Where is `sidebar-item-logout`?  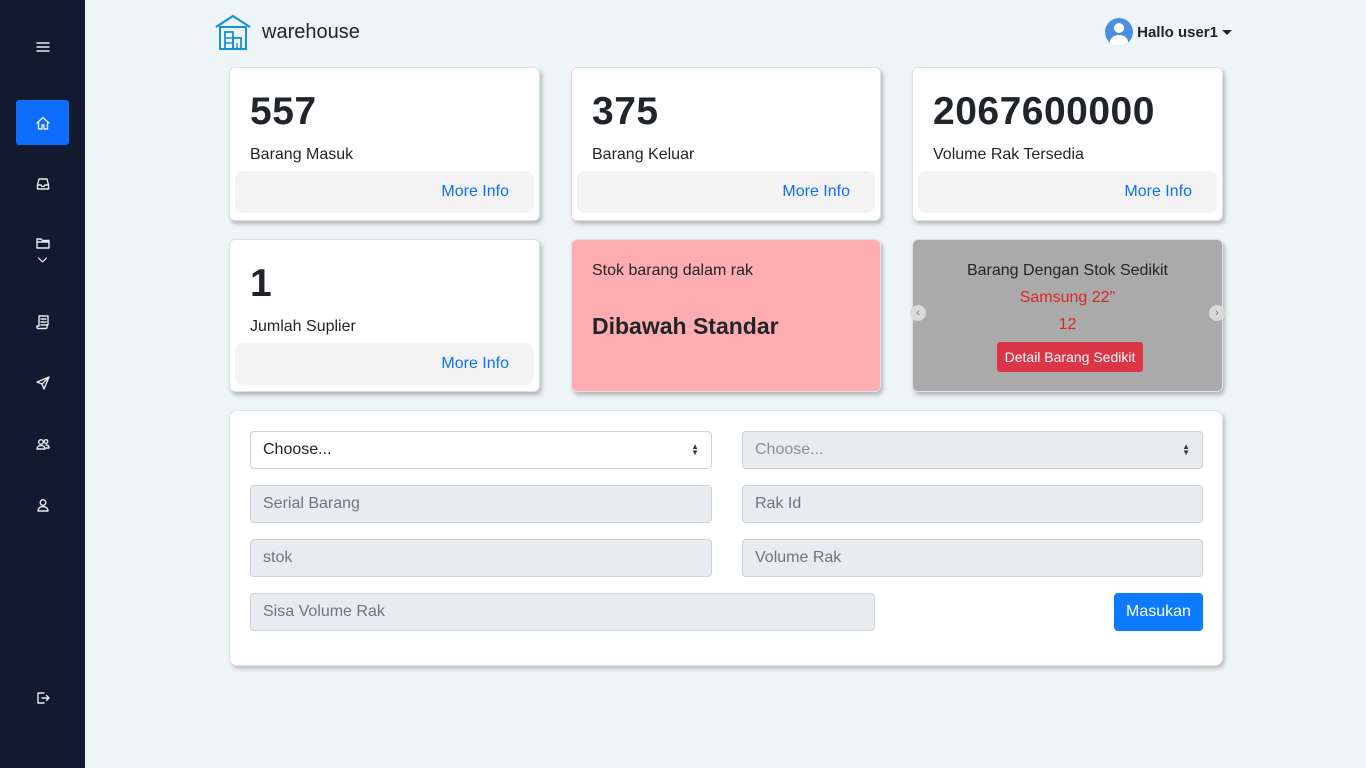 sidebar-item-logout is located at coordinates (42, 697).